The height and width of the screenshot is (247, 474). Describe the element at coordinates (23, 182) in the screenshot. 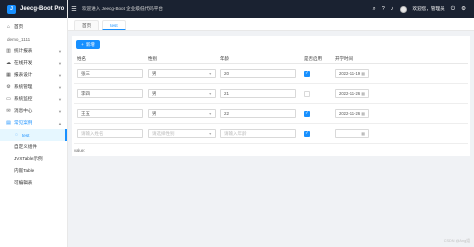

I see `sidebar-subitem-label: 可编辑表` at that location.